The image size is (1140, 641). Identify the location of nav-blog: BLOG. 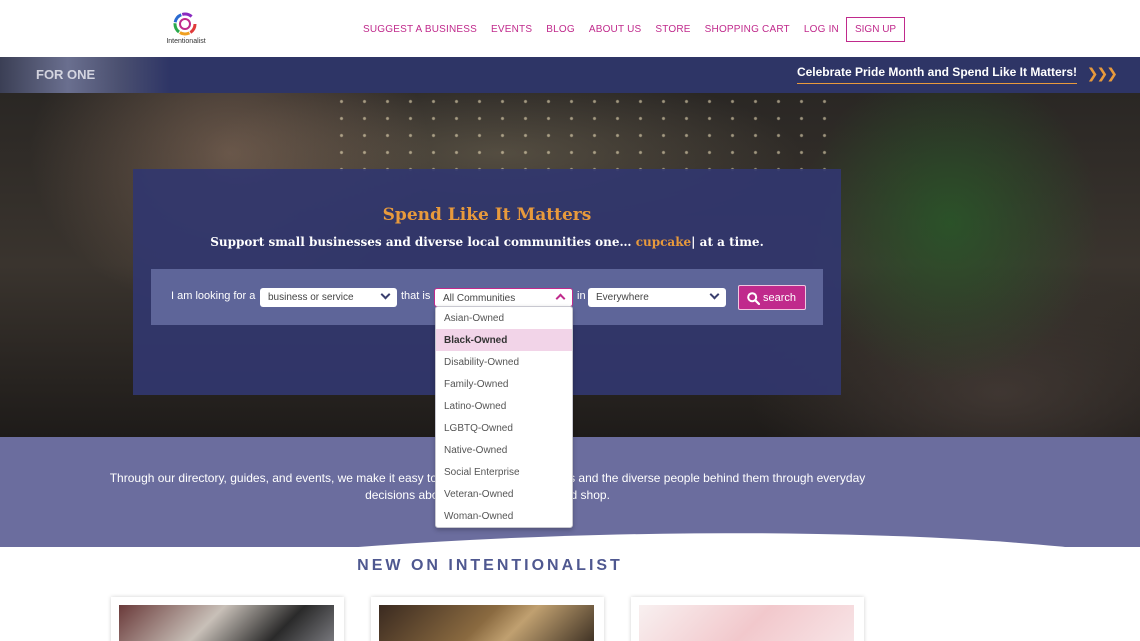
(560, 29).